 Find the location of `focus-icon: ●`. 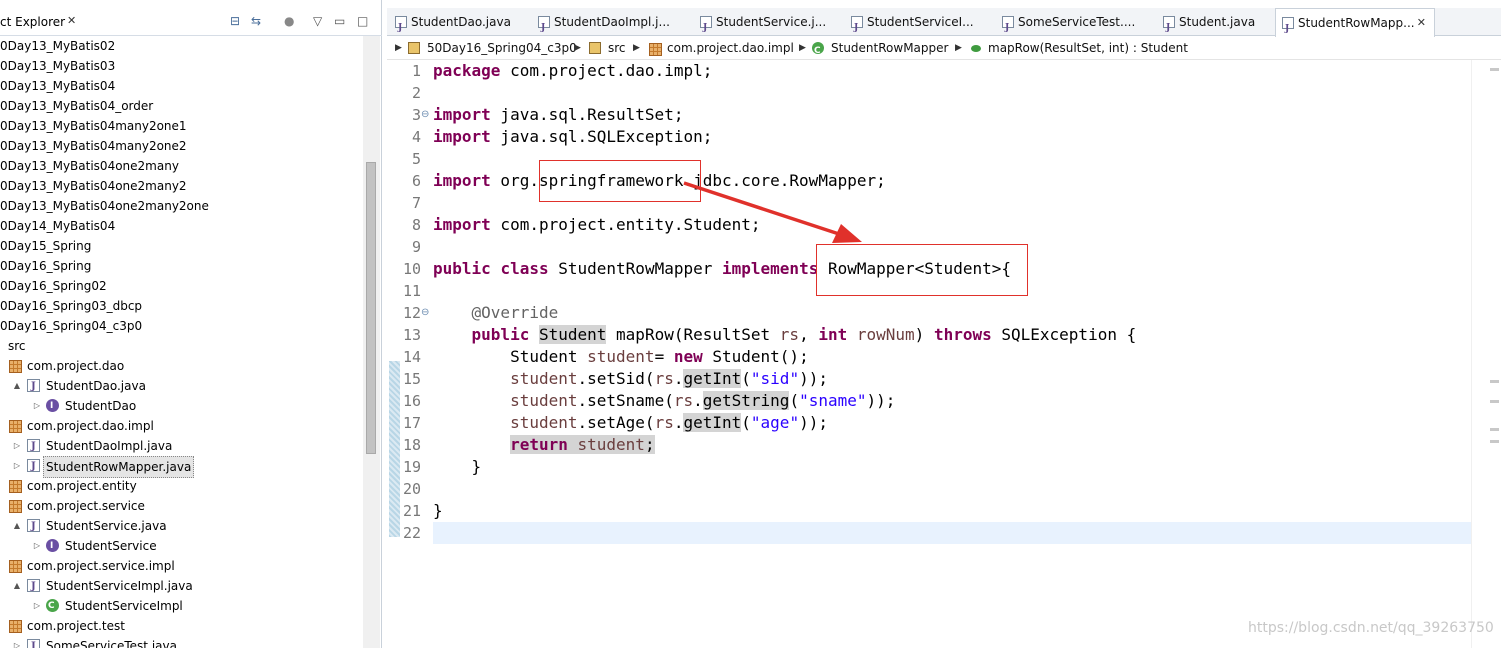

focus-icon: ● is located at coordinates (289, 21).